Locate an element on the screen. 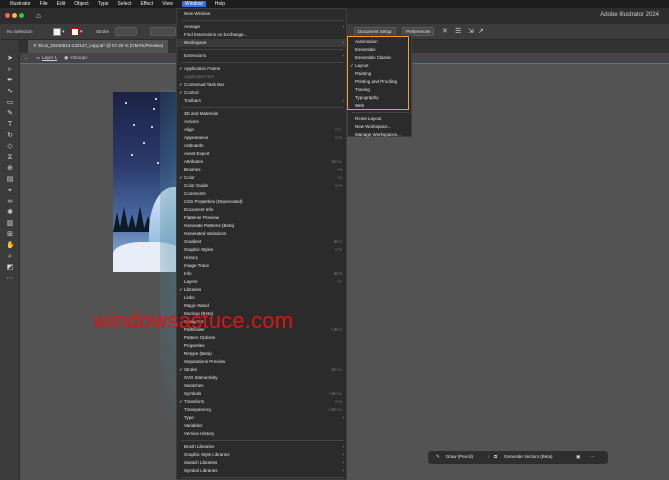  close-window-button is located at coordinates (7, 15).